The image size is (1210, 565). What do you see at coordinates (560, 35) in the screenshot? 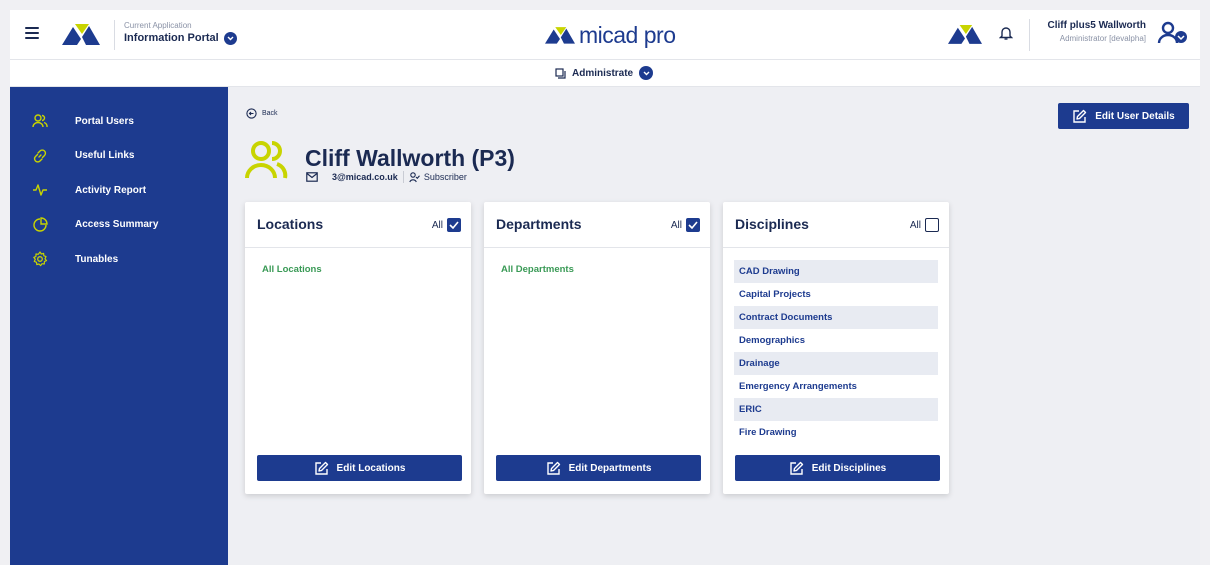
I see `micad-brand-mark-icon` at bounding box center [560, 35].